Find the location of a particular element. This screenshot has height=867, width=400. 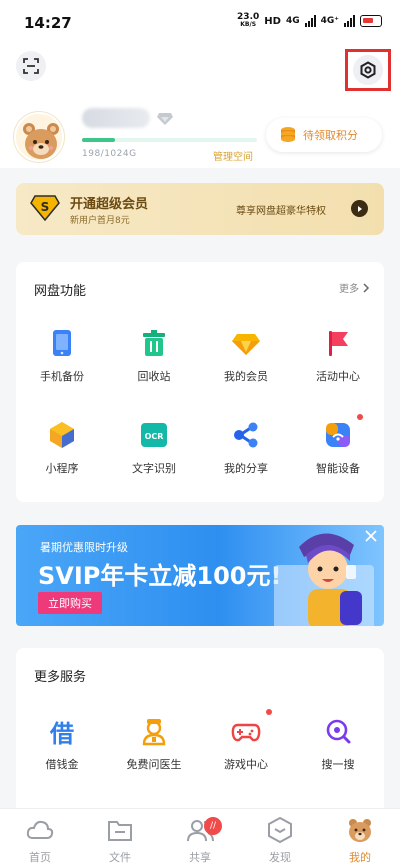

smart-device-icon is located at coordinates (338, 435).